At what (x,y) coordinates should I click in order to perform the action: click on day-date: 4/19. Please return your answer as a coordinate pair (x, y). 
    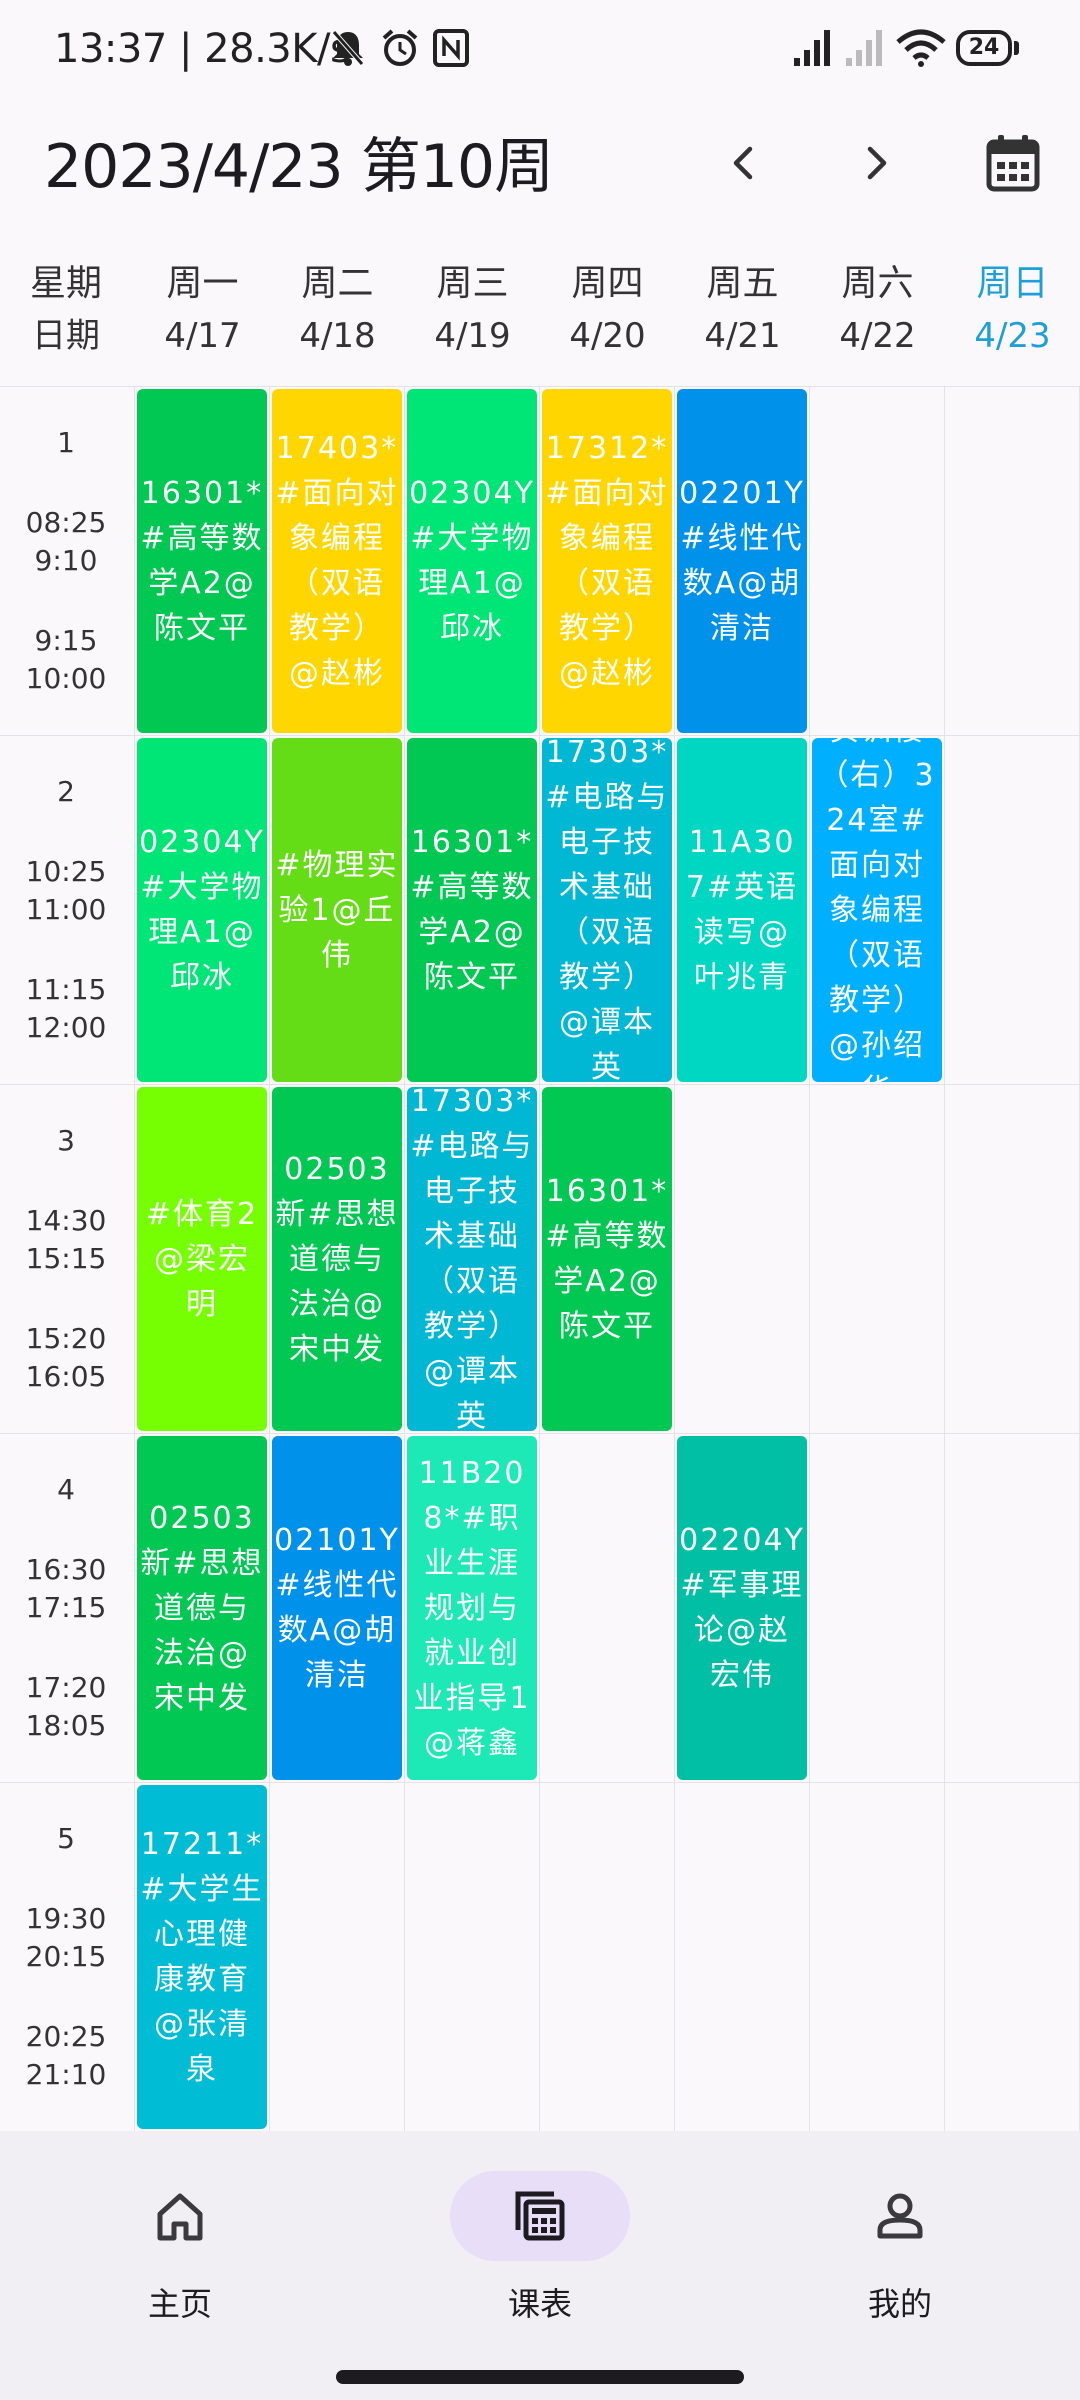
    Looking at the image, I should click on (472, 336).